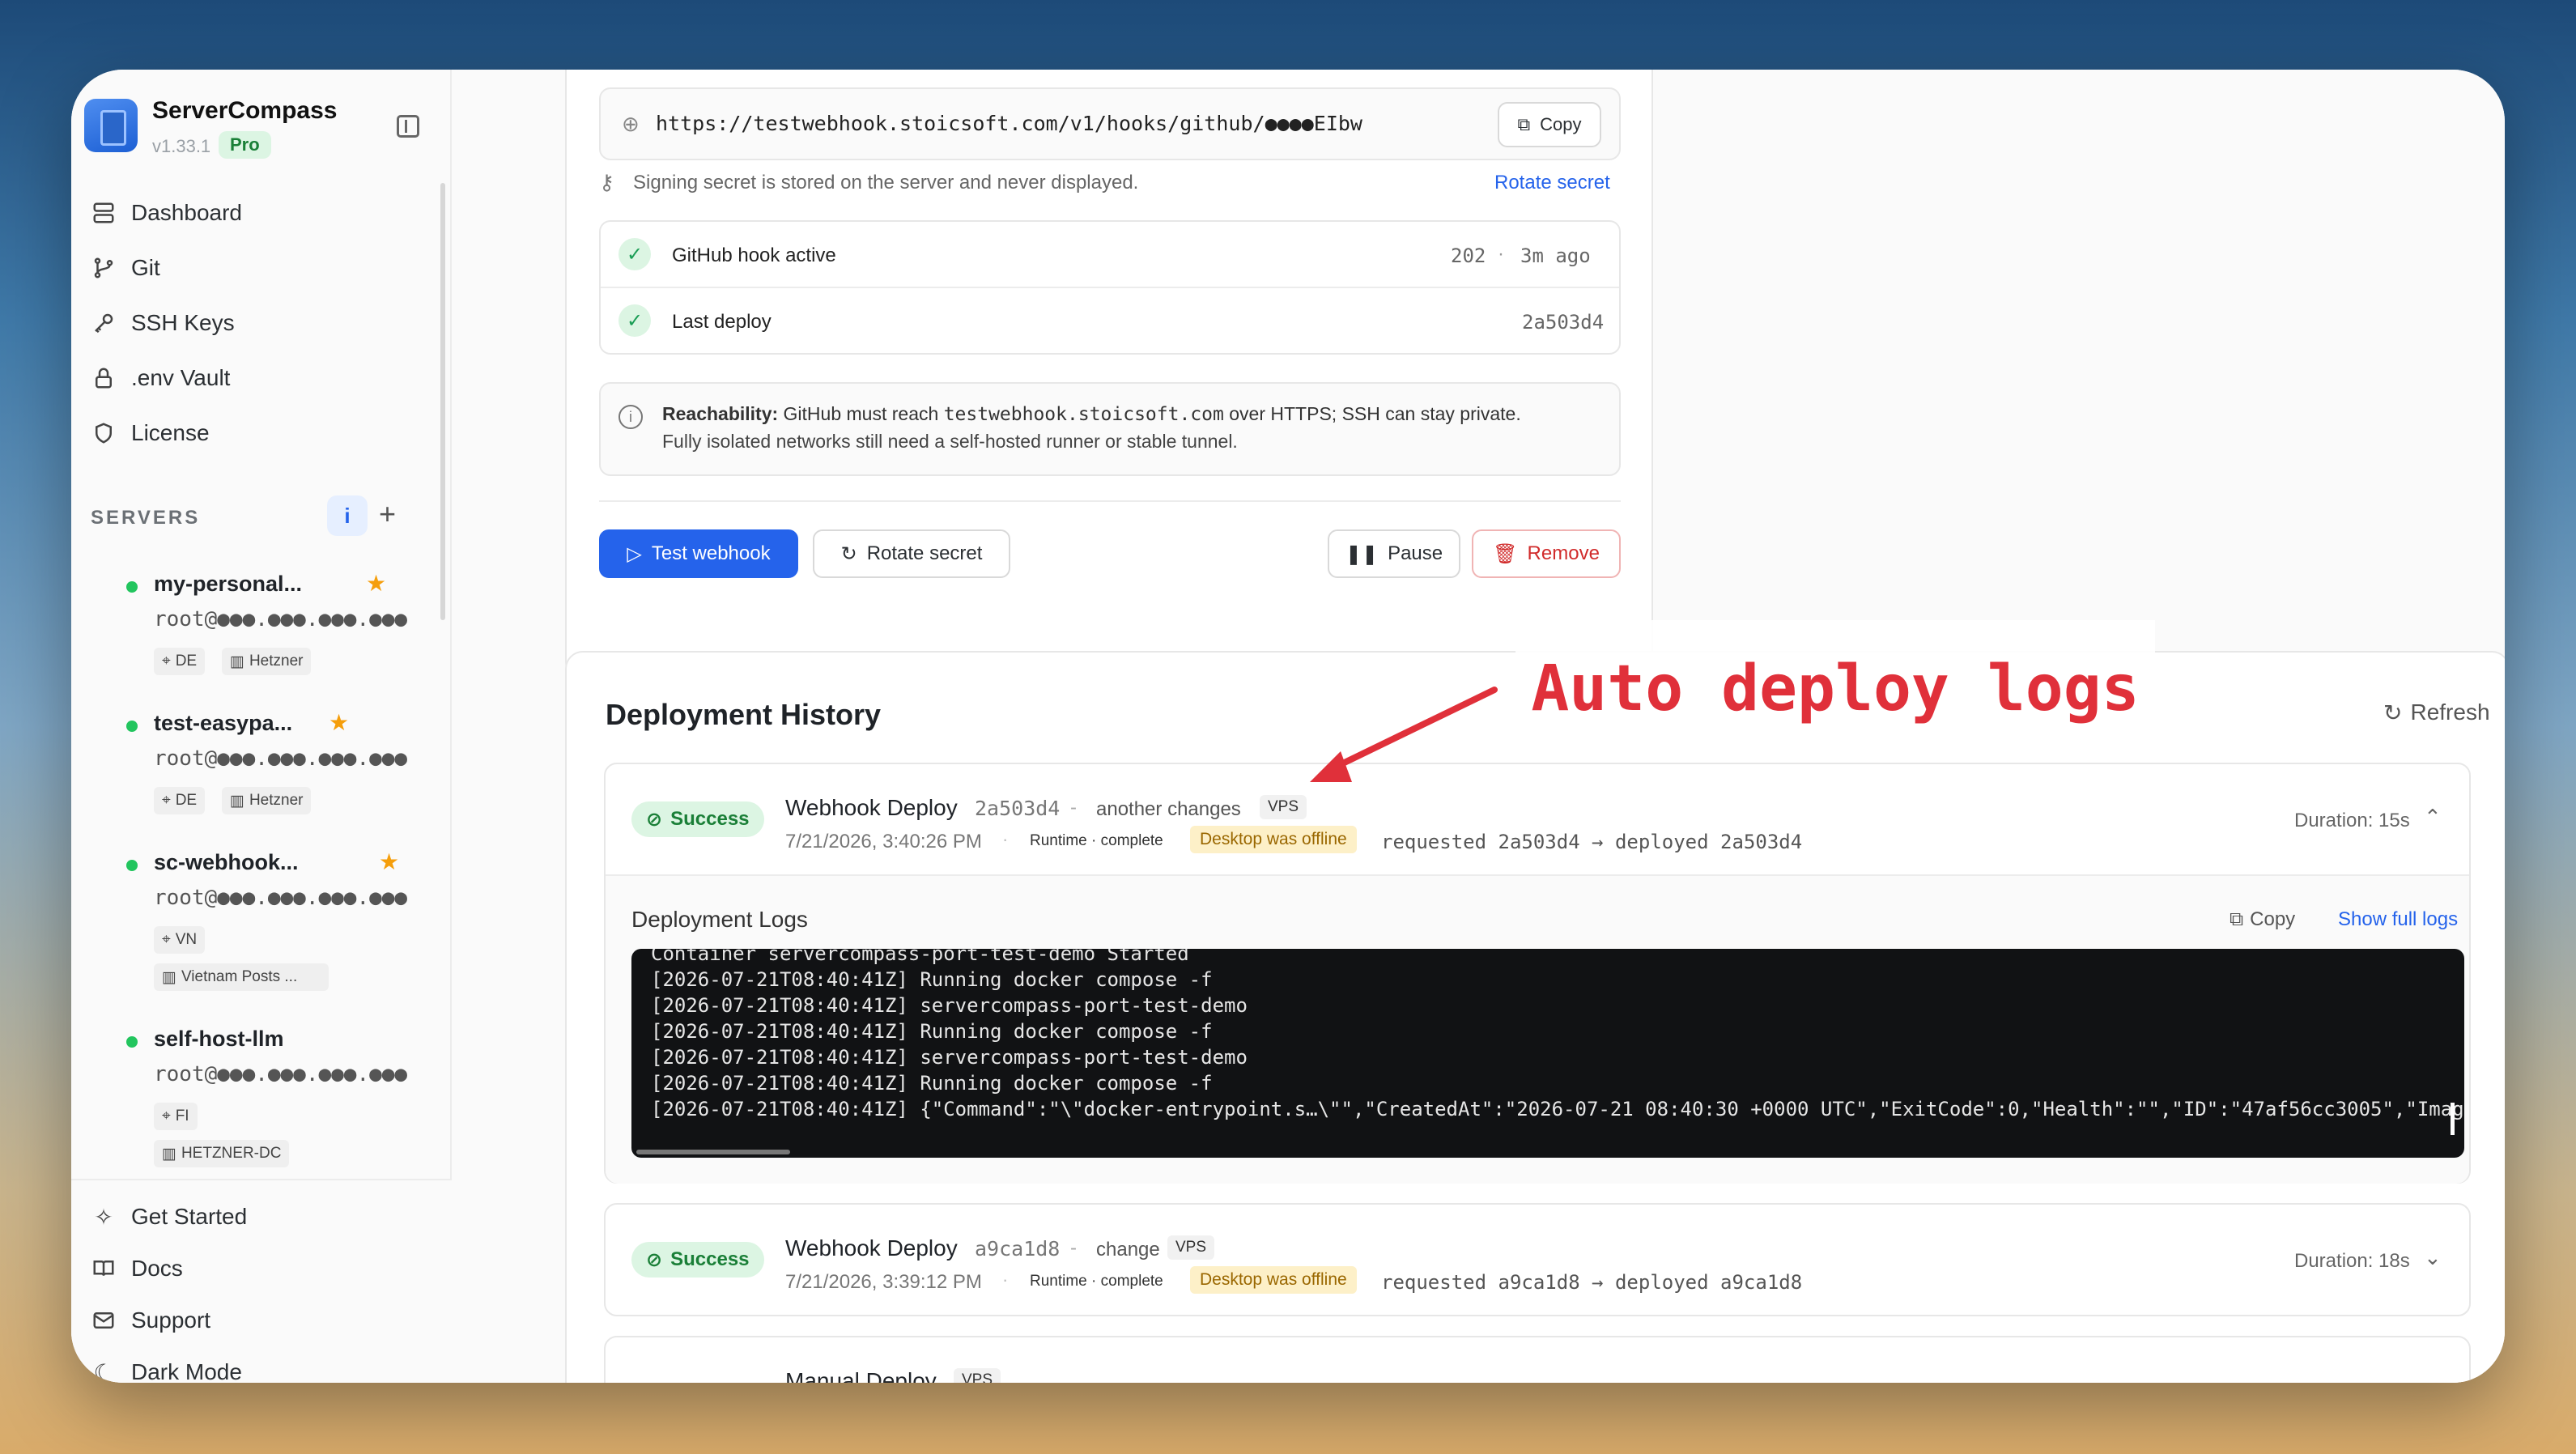 The image size is (2576, 1454). Describe the element at coordinates (348, 515) in the screenshot. I see `info-icon: i` at that location.